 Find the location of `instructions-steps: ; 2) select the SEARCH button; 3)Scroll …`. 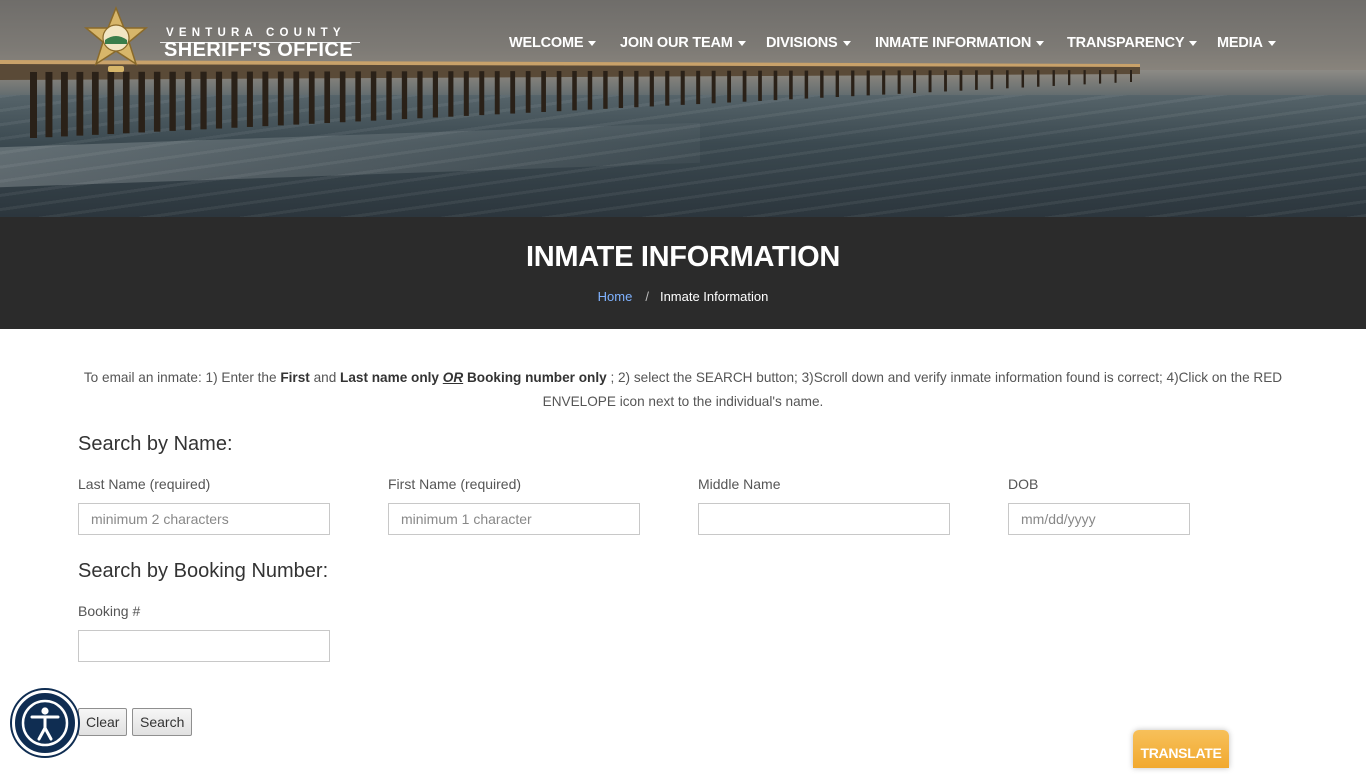

instructions-steps: ; 2) select the SEARCH button; 3)Scroll … is located at coordinates (912, 389).